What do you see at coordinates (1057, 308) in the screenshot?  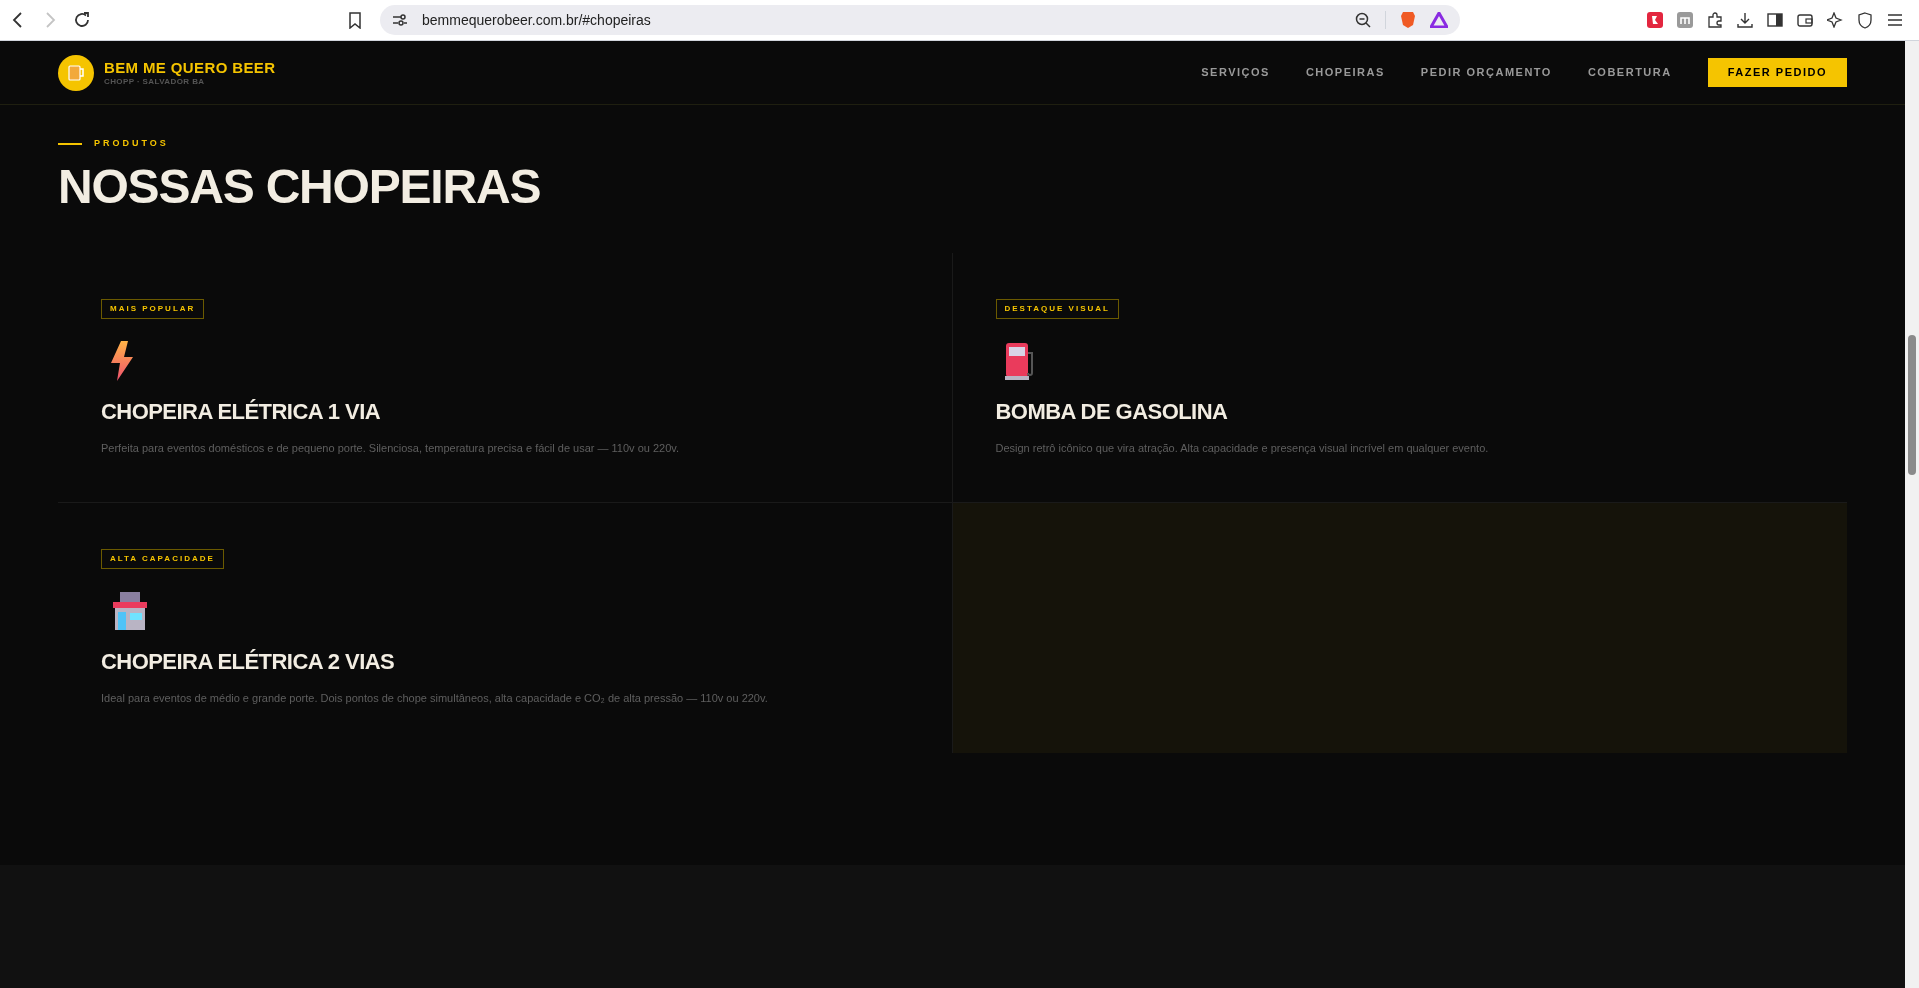 I see `badge: DESTAQUE VISUAL` at bounding box center [1057, 308].